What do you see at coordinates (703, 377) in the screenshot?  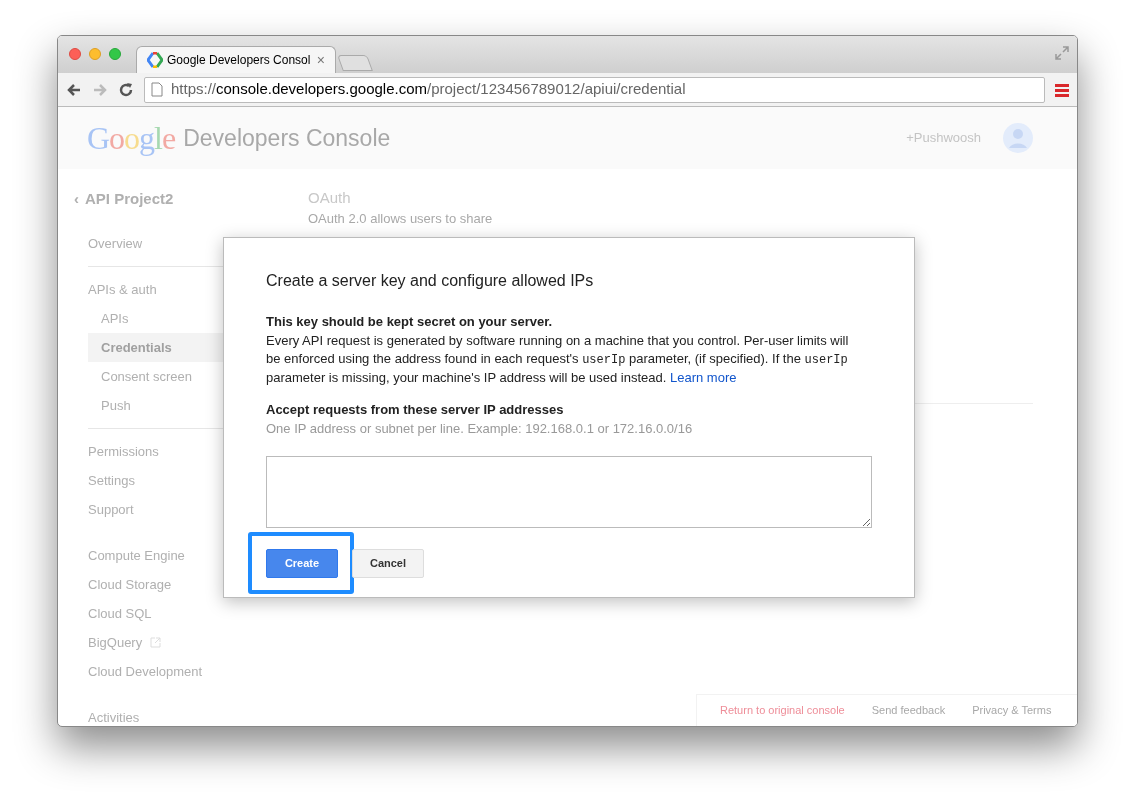 I see `learn-more-link: Learn more` at bounding box center [703, 377].